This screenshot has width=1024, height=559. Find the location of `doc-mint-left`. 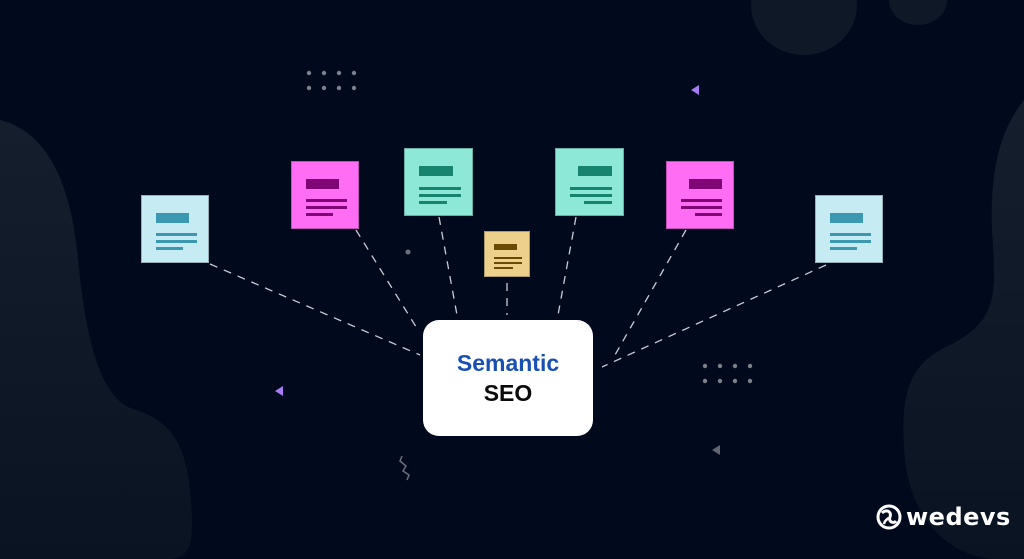

doc-mint-left is located at coordinates (438, 182).